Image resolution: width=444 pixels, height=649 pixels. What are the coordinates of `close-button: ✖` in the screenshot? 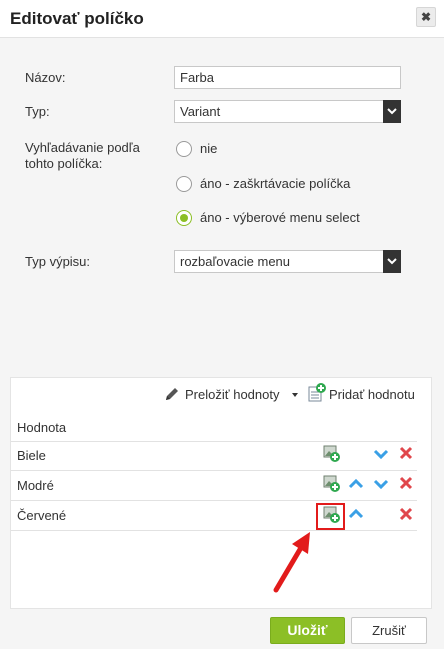 It's located at (426, 17).